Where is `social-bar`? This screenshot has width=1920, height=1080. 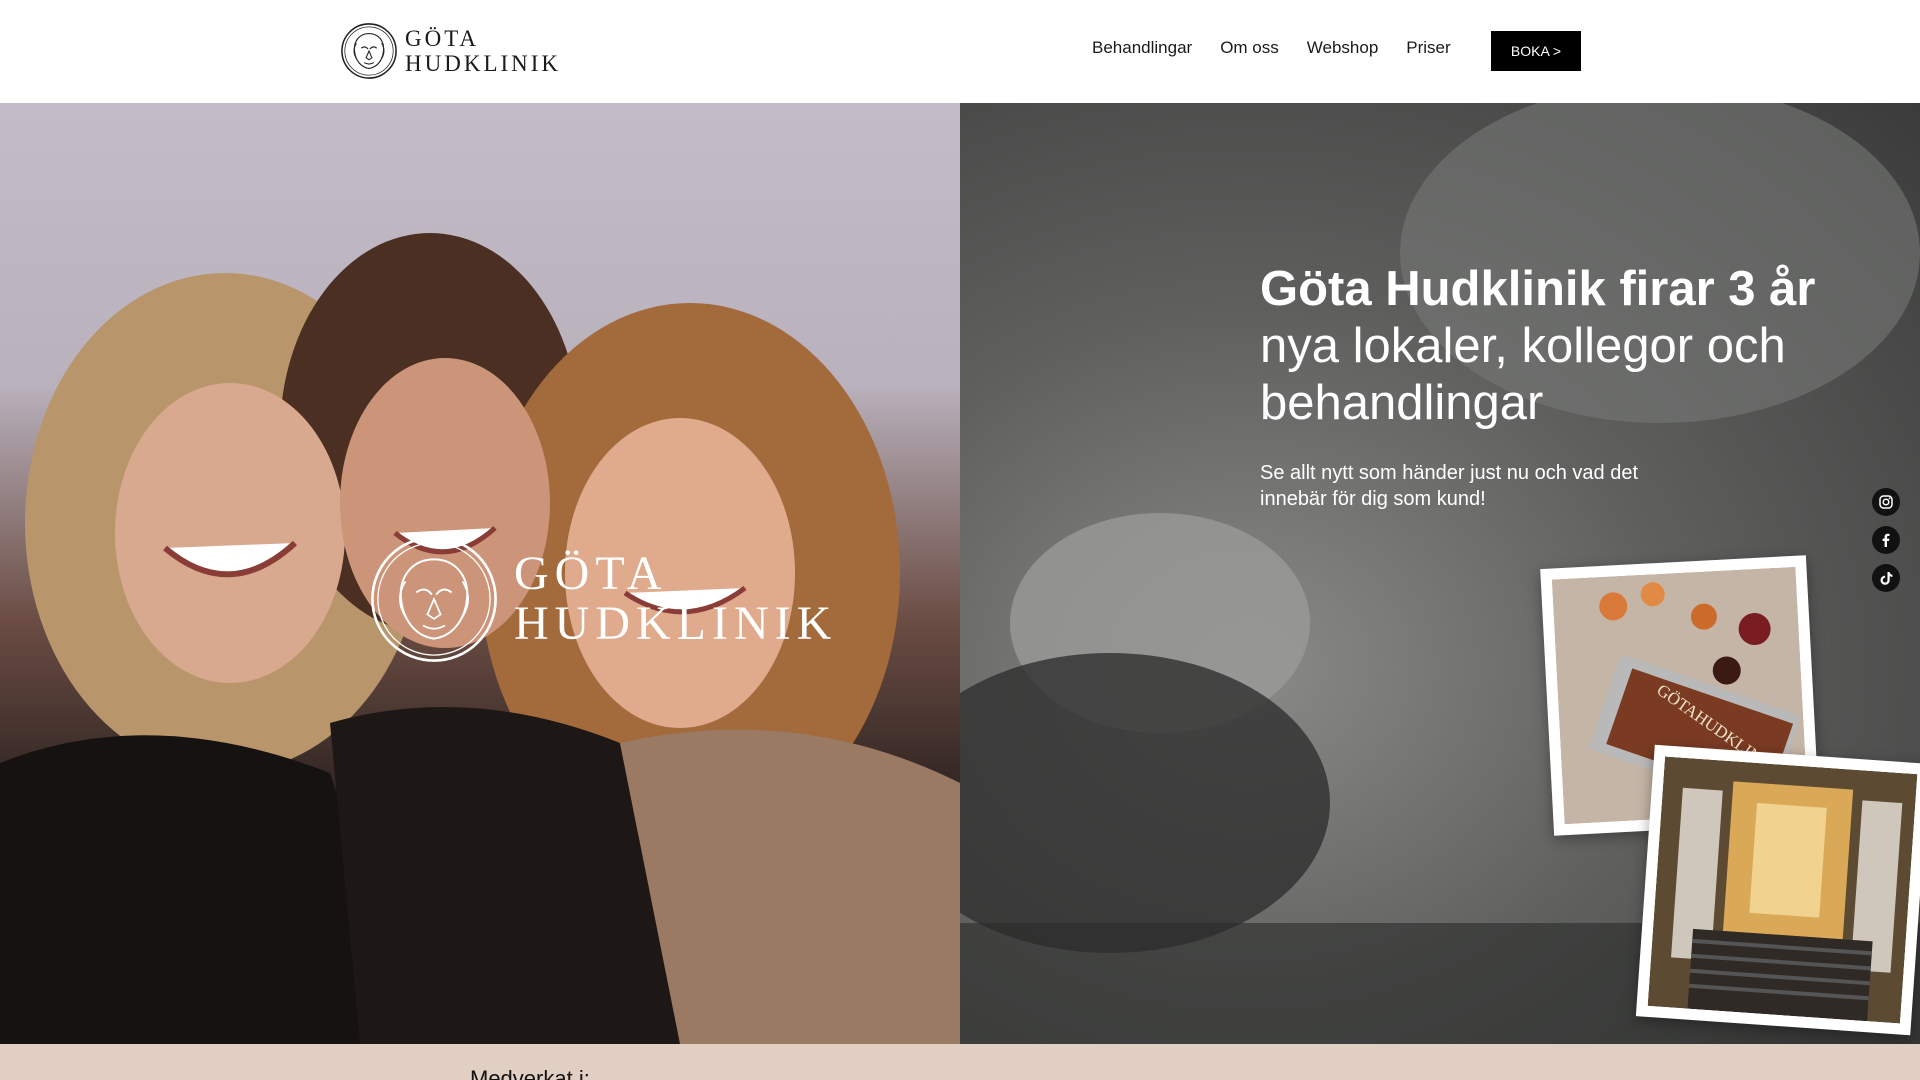 social-bar is located at coordinates (1886, 540).